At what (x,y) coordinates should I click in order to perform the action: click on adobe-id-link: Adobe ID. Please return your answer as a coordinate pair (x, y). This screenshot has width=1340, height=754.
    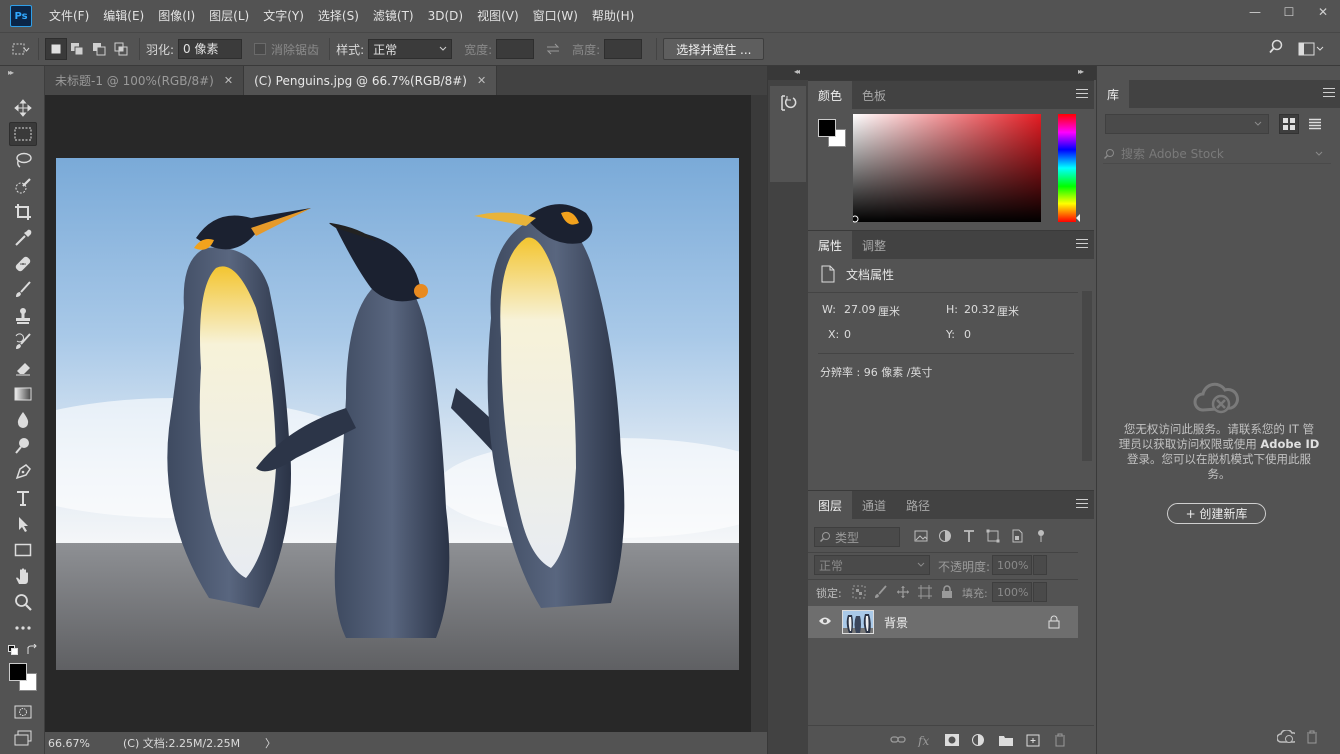
    Looking at the image, I should click on (1289, 444).